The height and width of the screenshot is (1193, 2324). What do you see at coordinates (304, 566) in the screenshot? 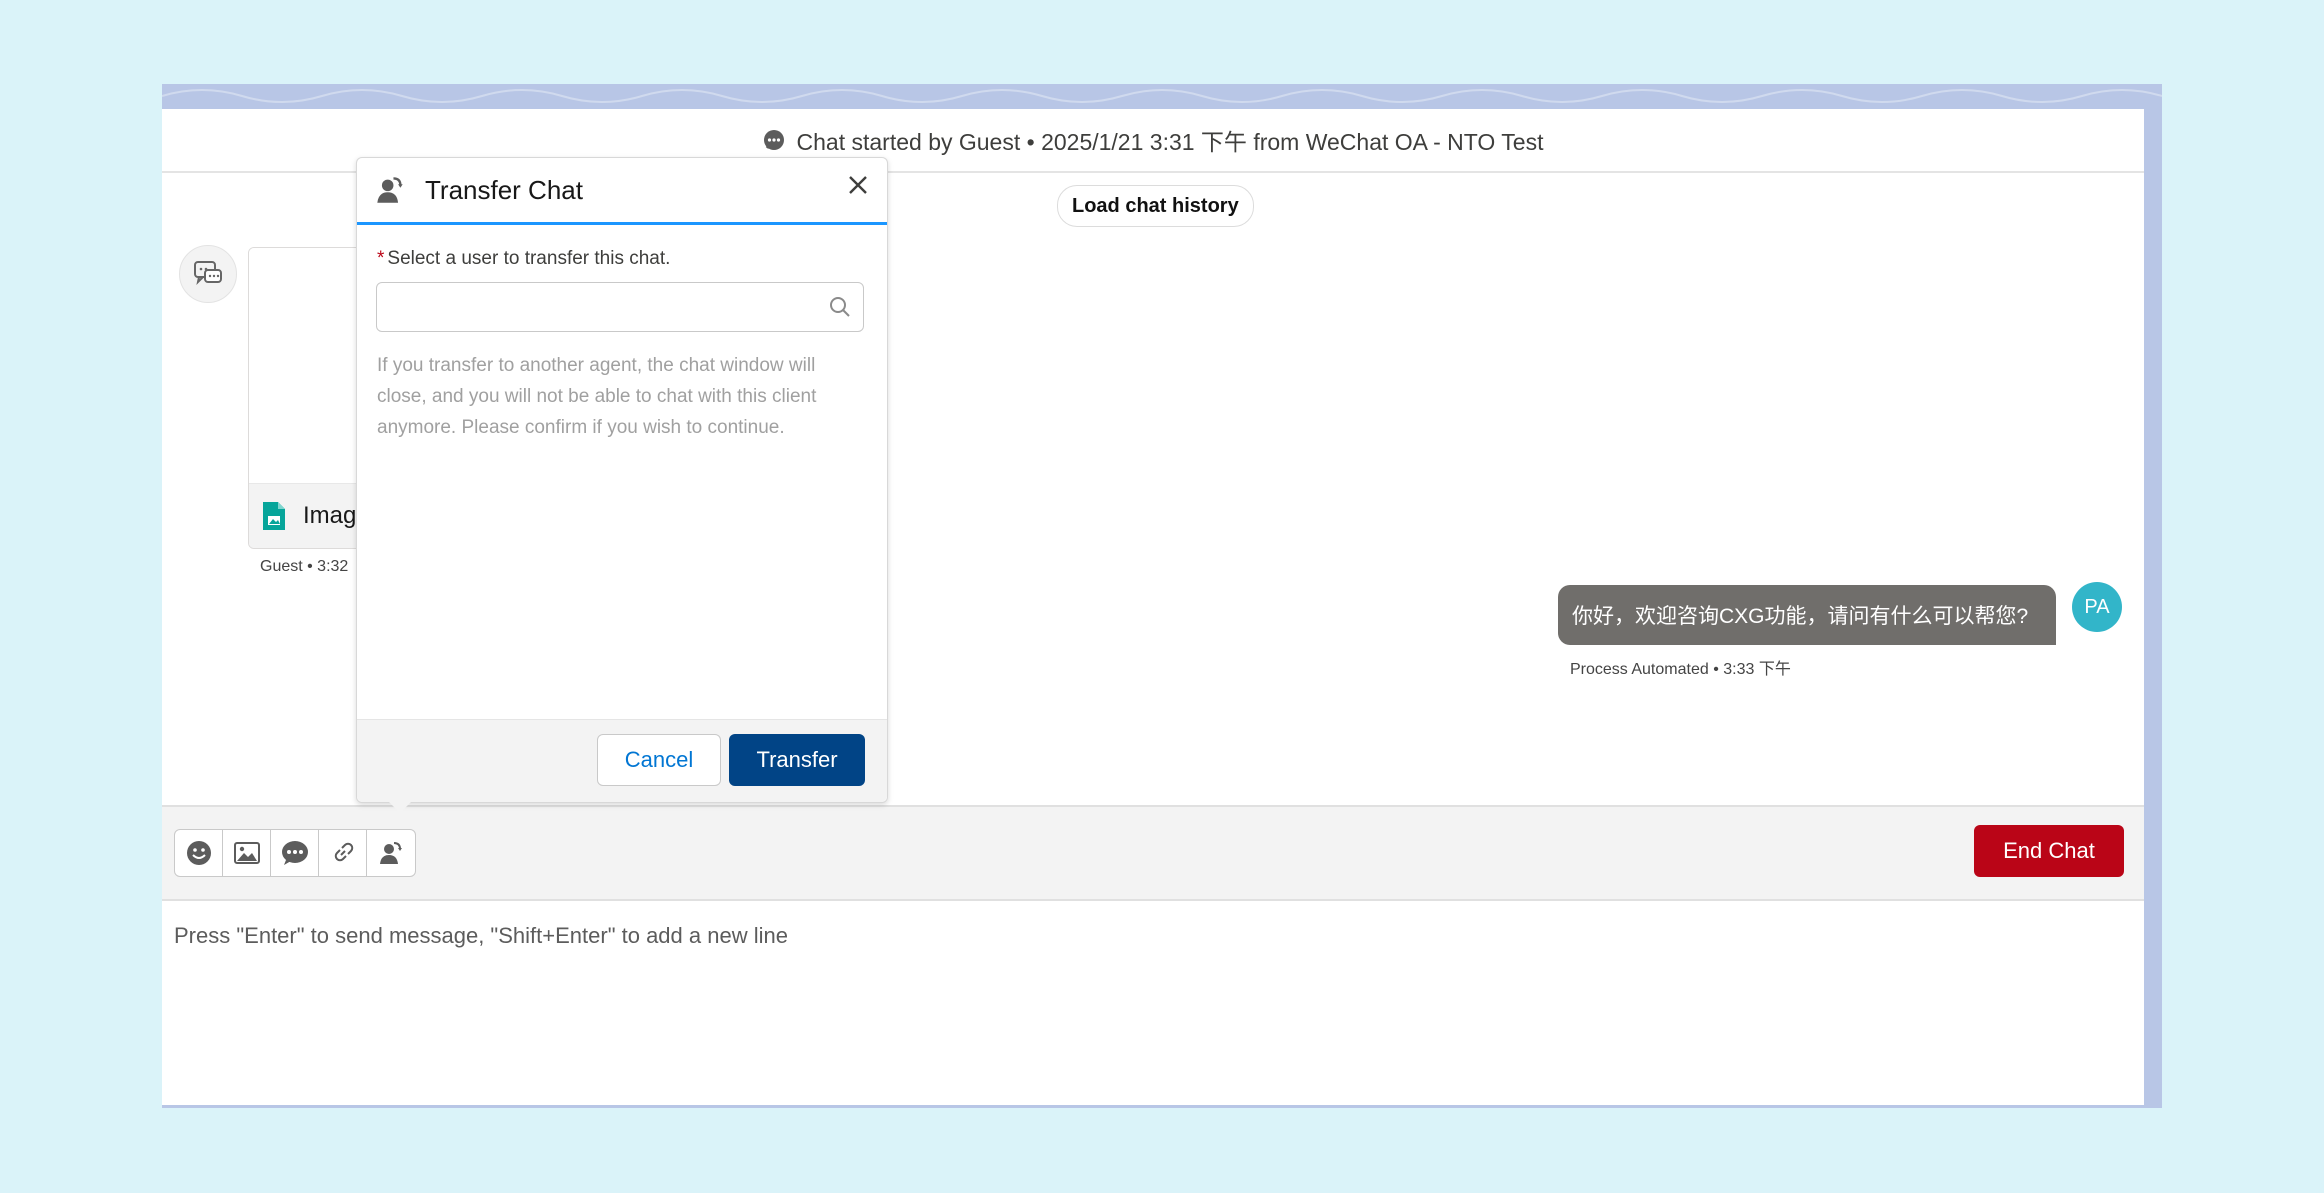
I see `guest-message-meta: Guest • 3:32` at bounding box center [304, 566].